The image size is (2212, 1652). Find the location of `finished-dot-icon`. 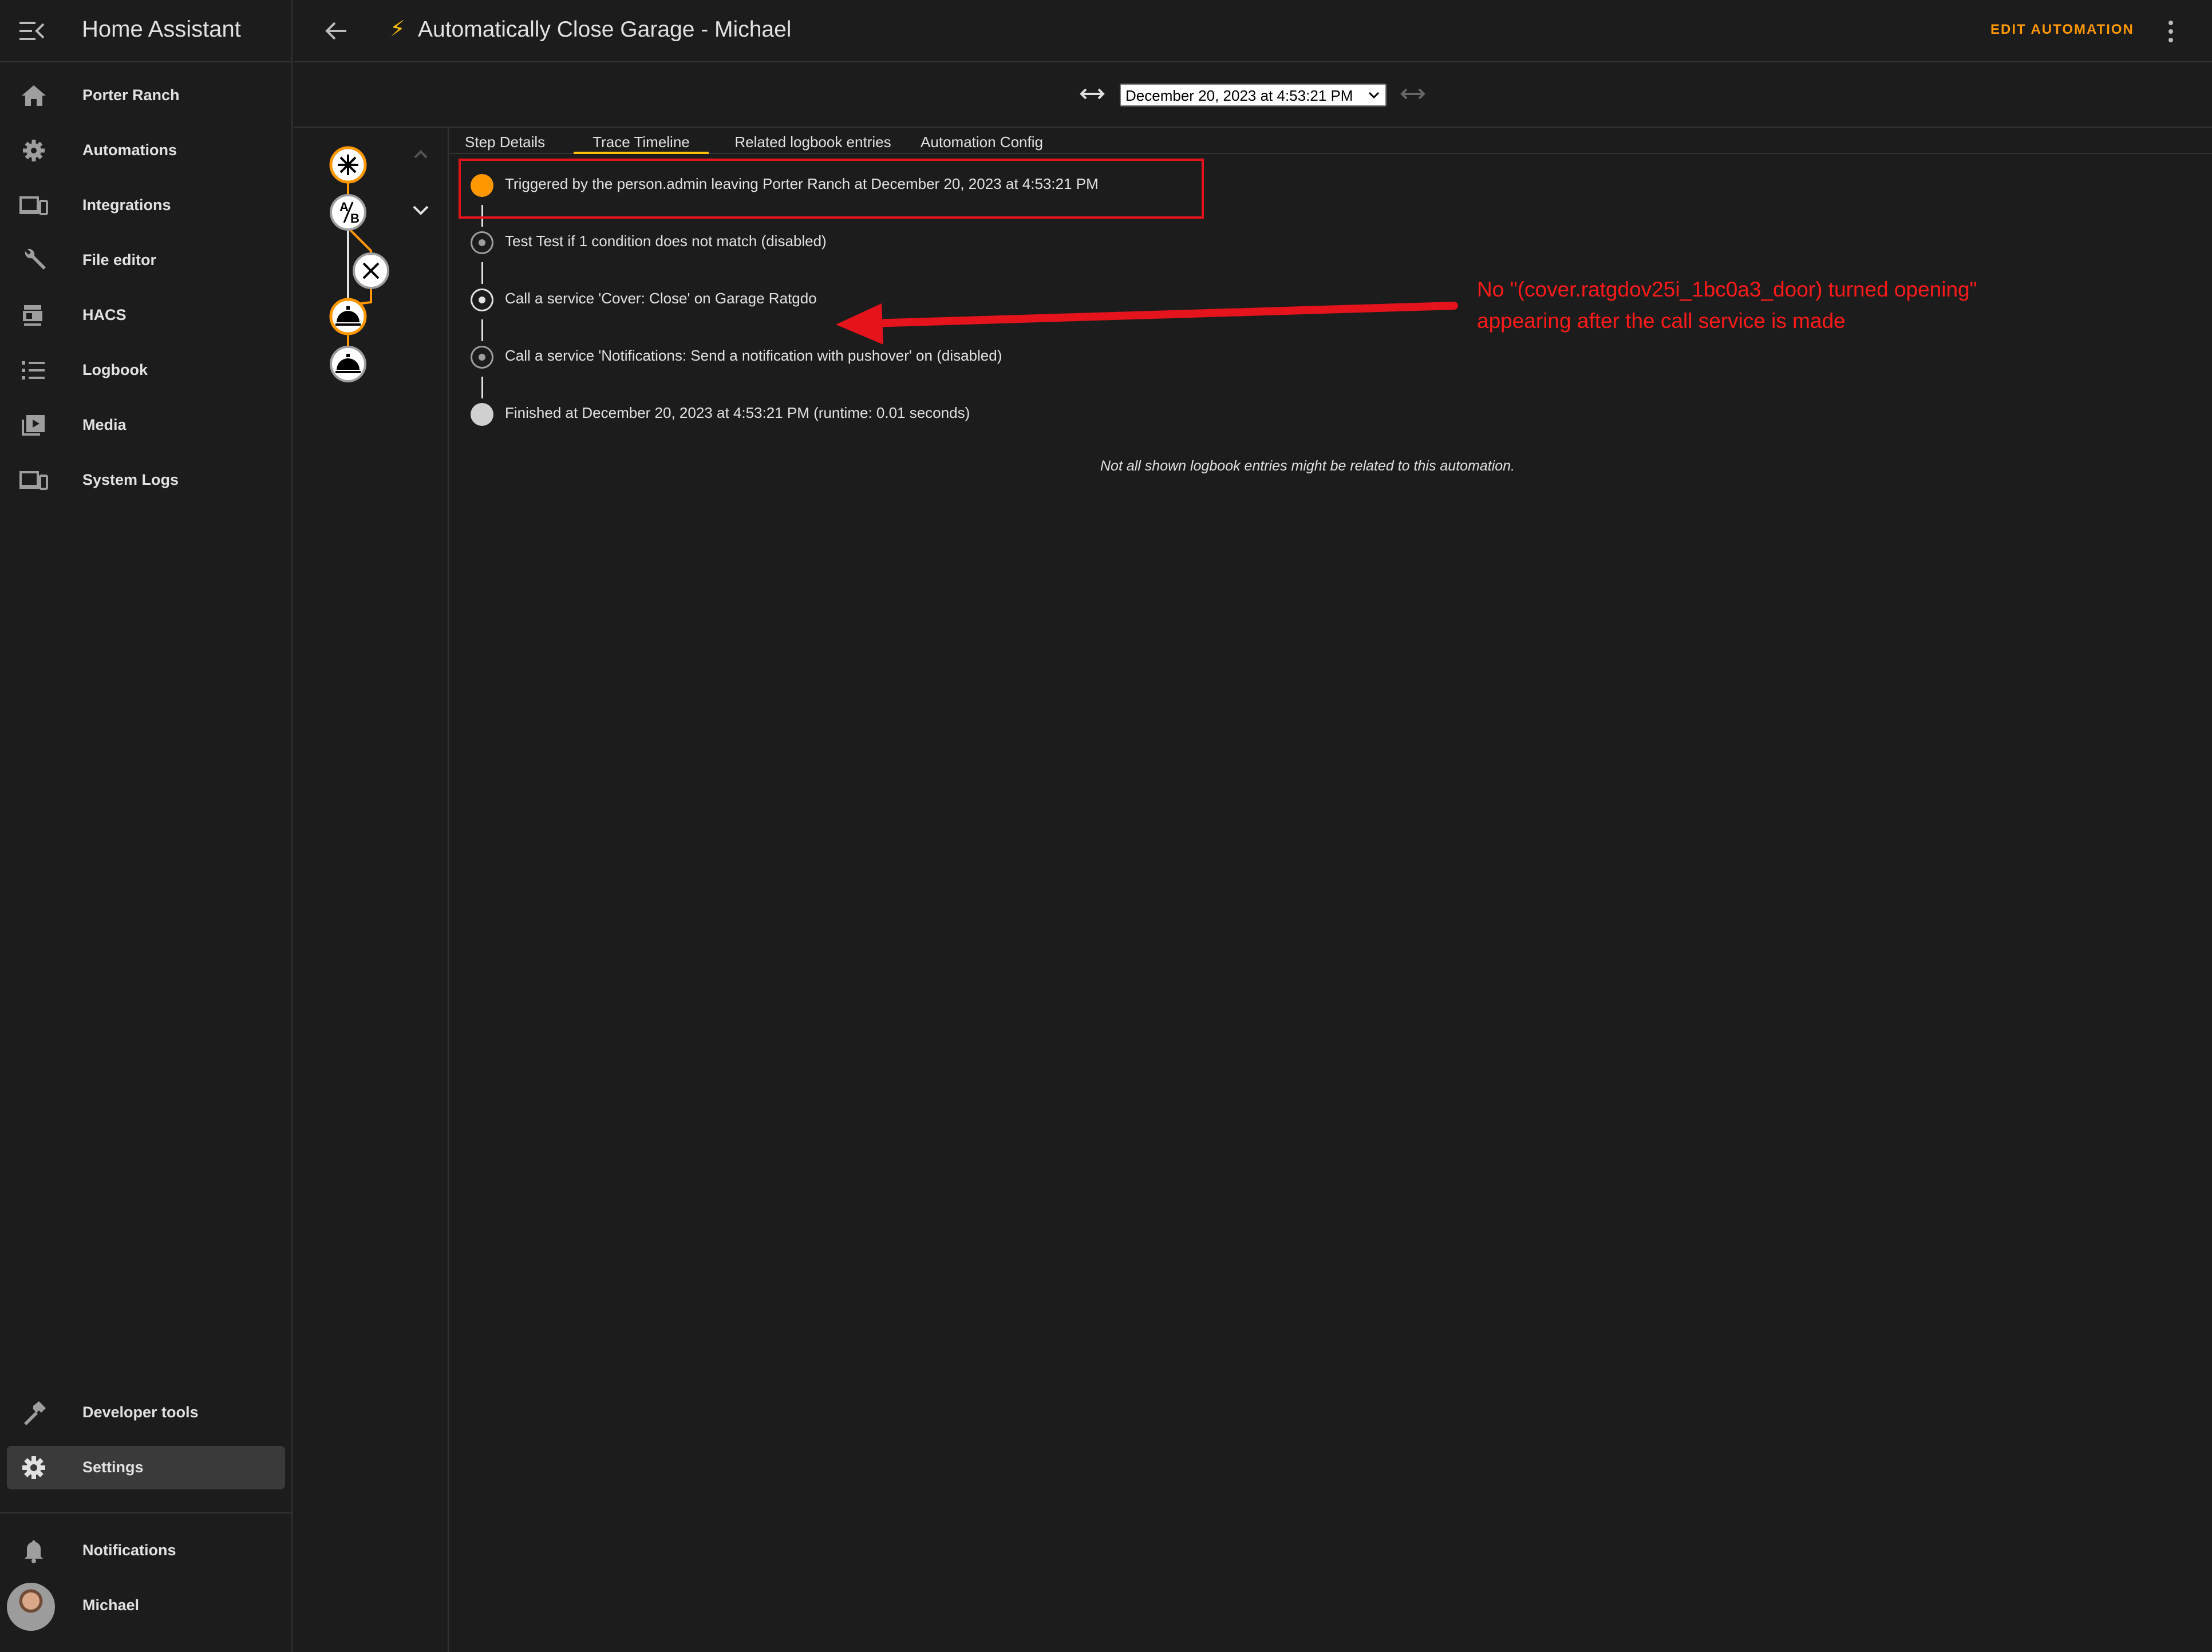

finished-dot-icon is located at coordinates (482, 414).